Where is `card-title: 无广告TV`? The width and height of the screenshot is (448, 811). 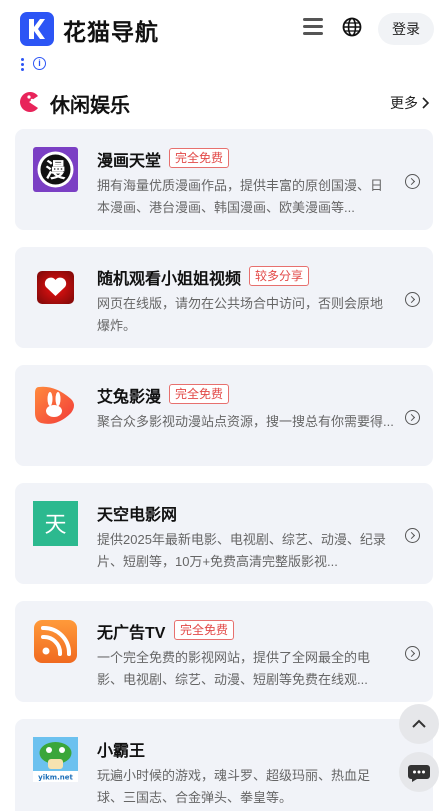 card-title: 无广告TV is located at coordinates (131, 631).